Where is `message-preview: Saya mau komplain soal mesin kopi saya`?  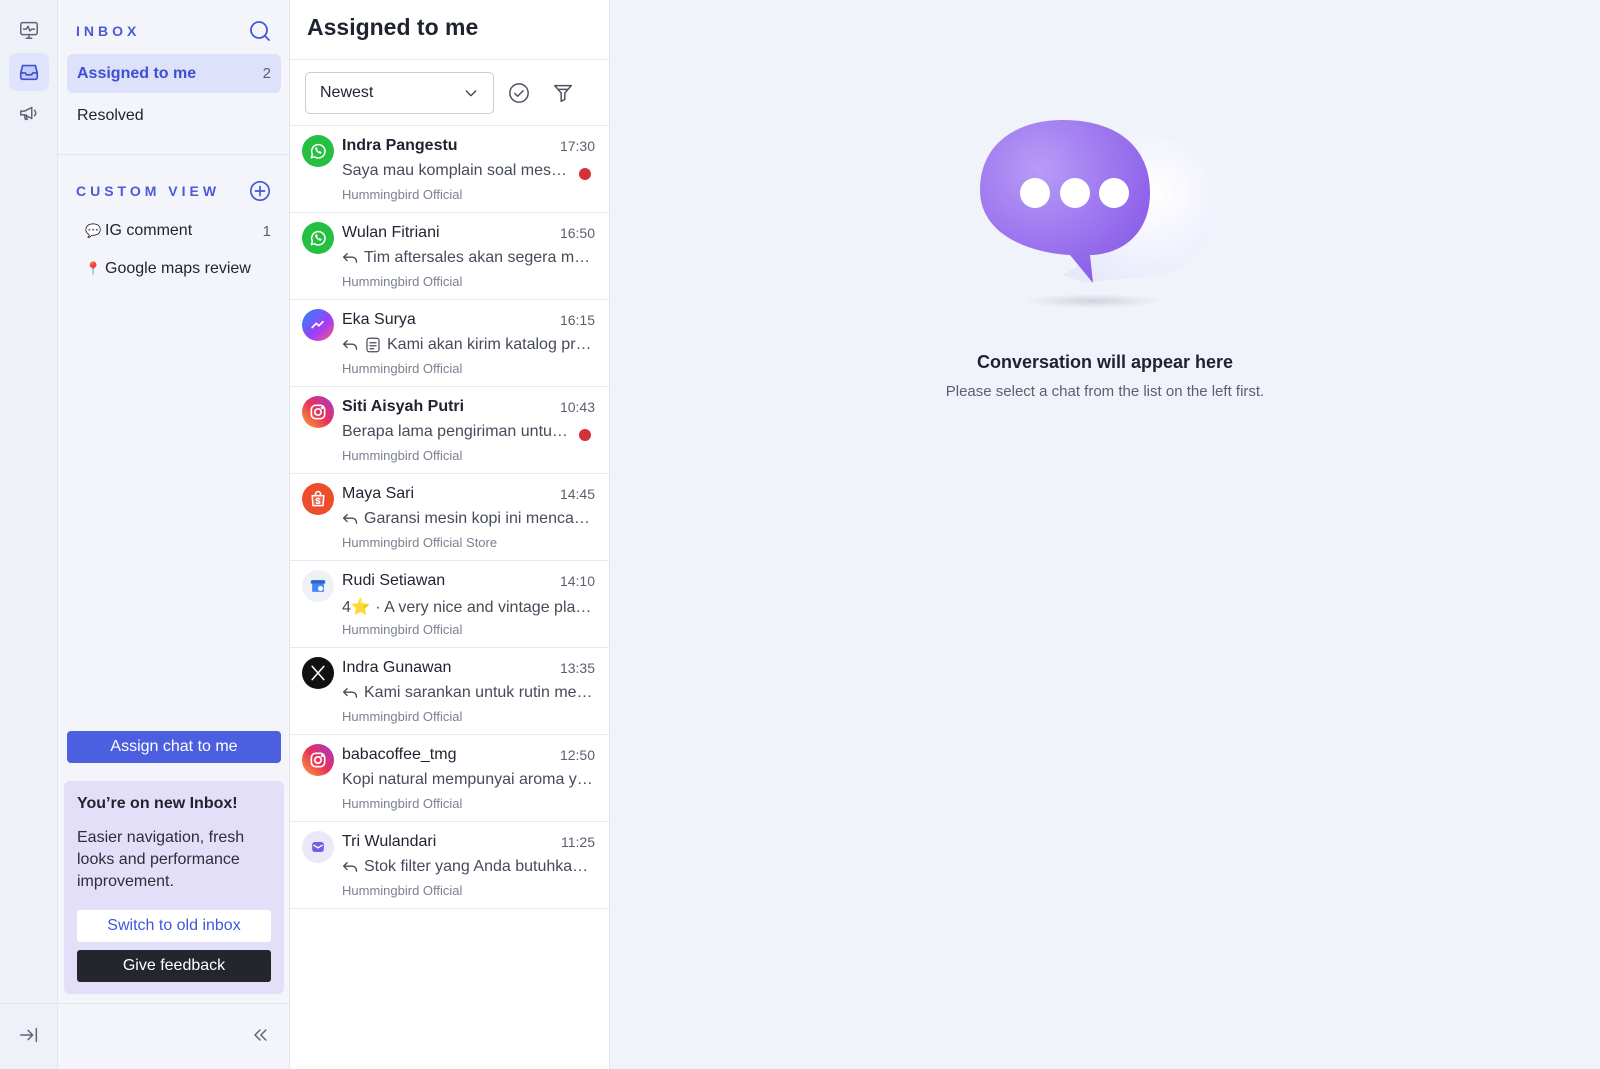
message-preview: Saya mau komplain soal mesin kopi saya is located at coordinates (456, 171).